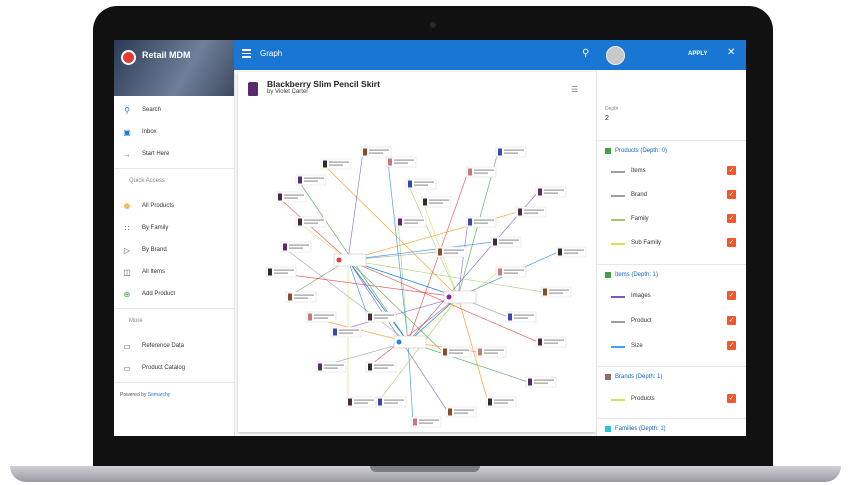 This screenshot has width=851, height=485. What do you see at coordinates (174, 347) in the screenshot?
I see `sidebar-item-reference-data: ▭ Reference Data` at bounding box center [174, 347].